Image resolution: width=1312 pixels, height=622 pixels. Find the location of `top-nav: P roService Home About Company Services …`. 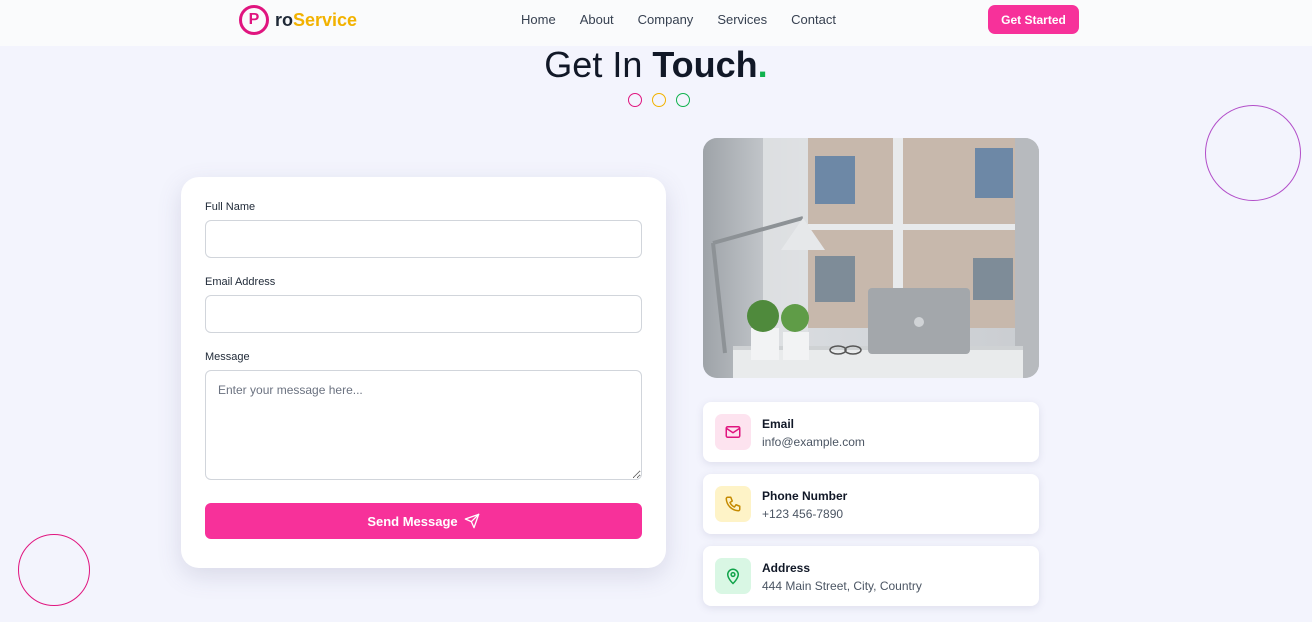

top-nav: P roService Home About Company Services … is located at coordinates (656, 23).